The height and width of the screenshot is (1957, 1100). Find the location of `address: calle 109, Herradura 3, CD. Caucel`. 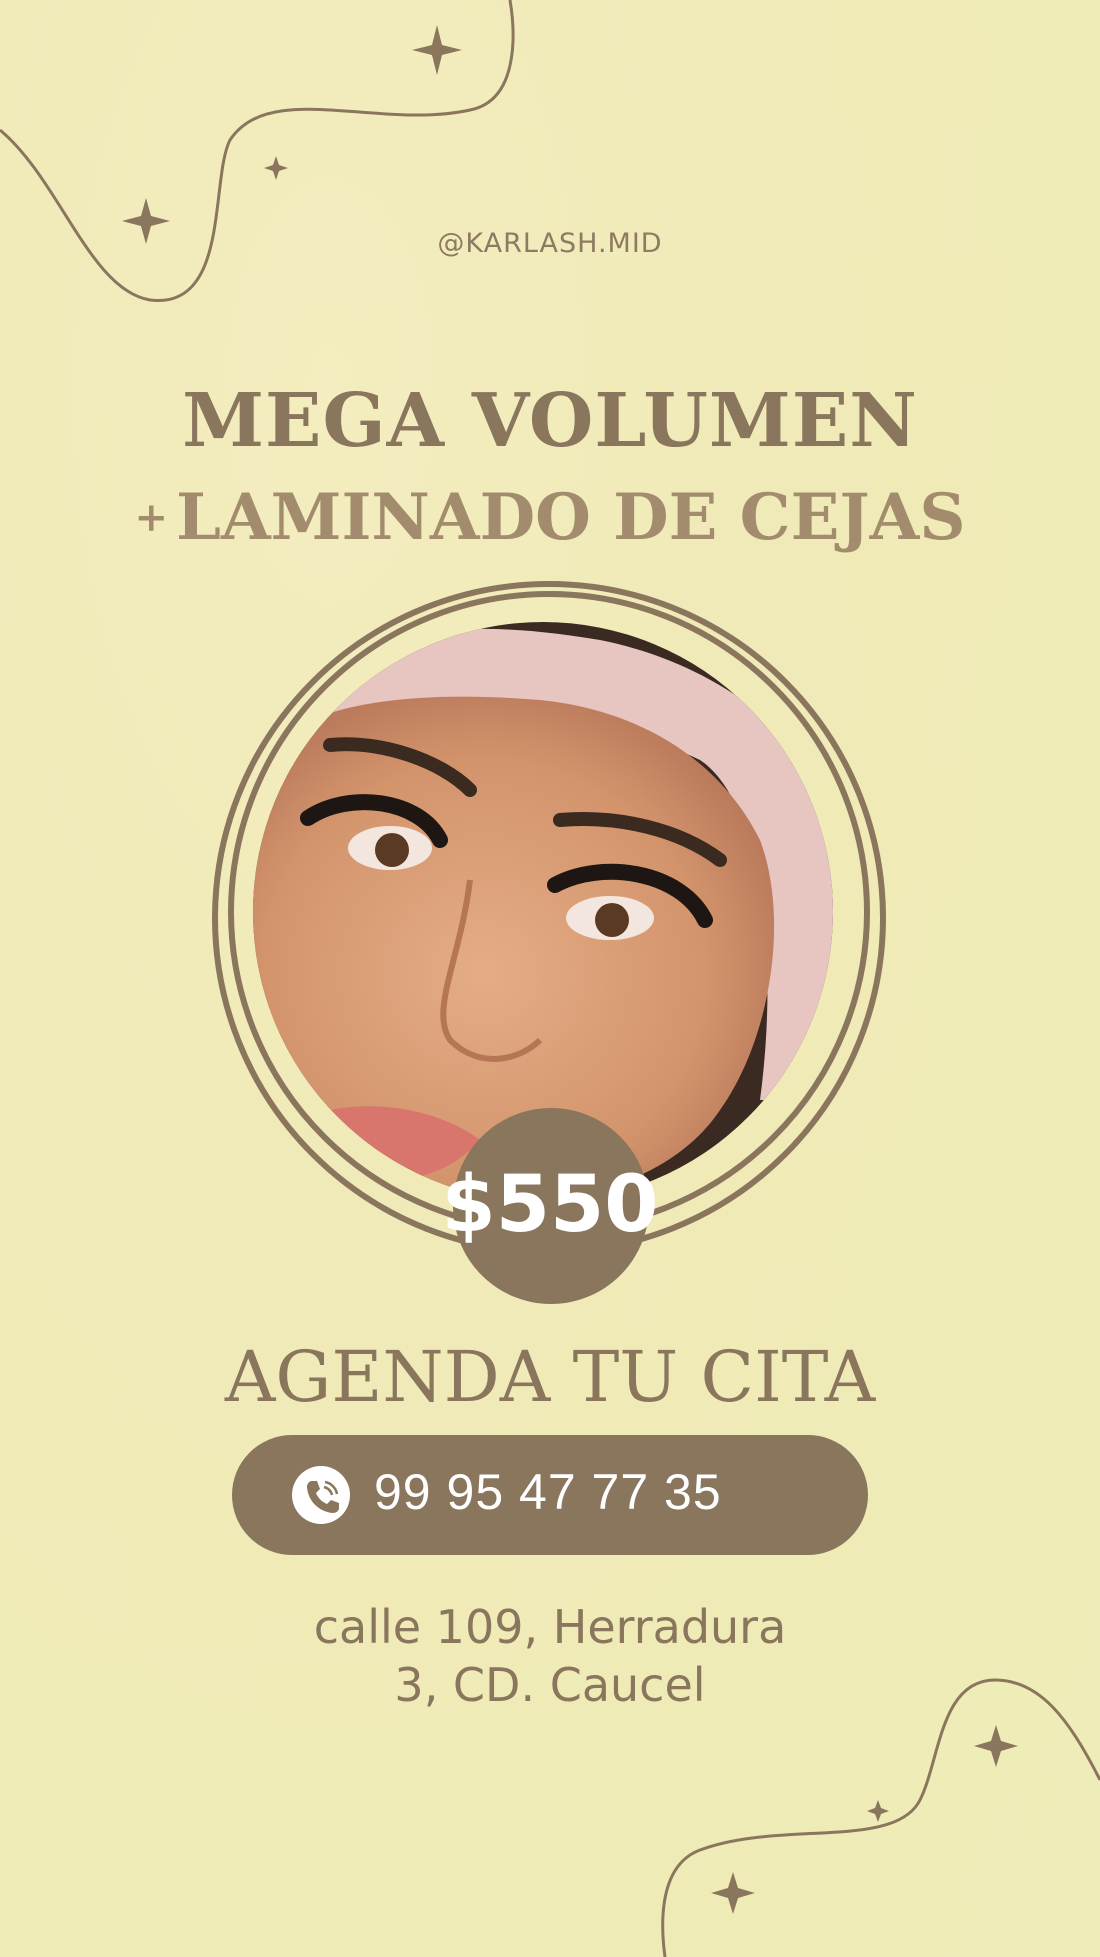

address: calle 109, Herradura 3, CD. Caucel is located at coordinates (550, 1656).